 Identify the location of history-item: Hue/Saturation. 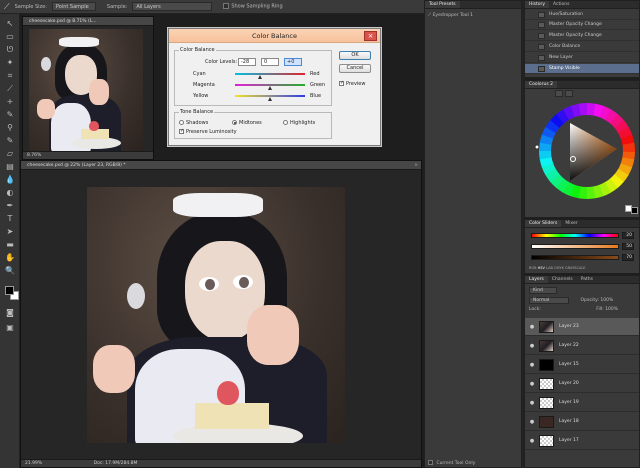
(582, 15).